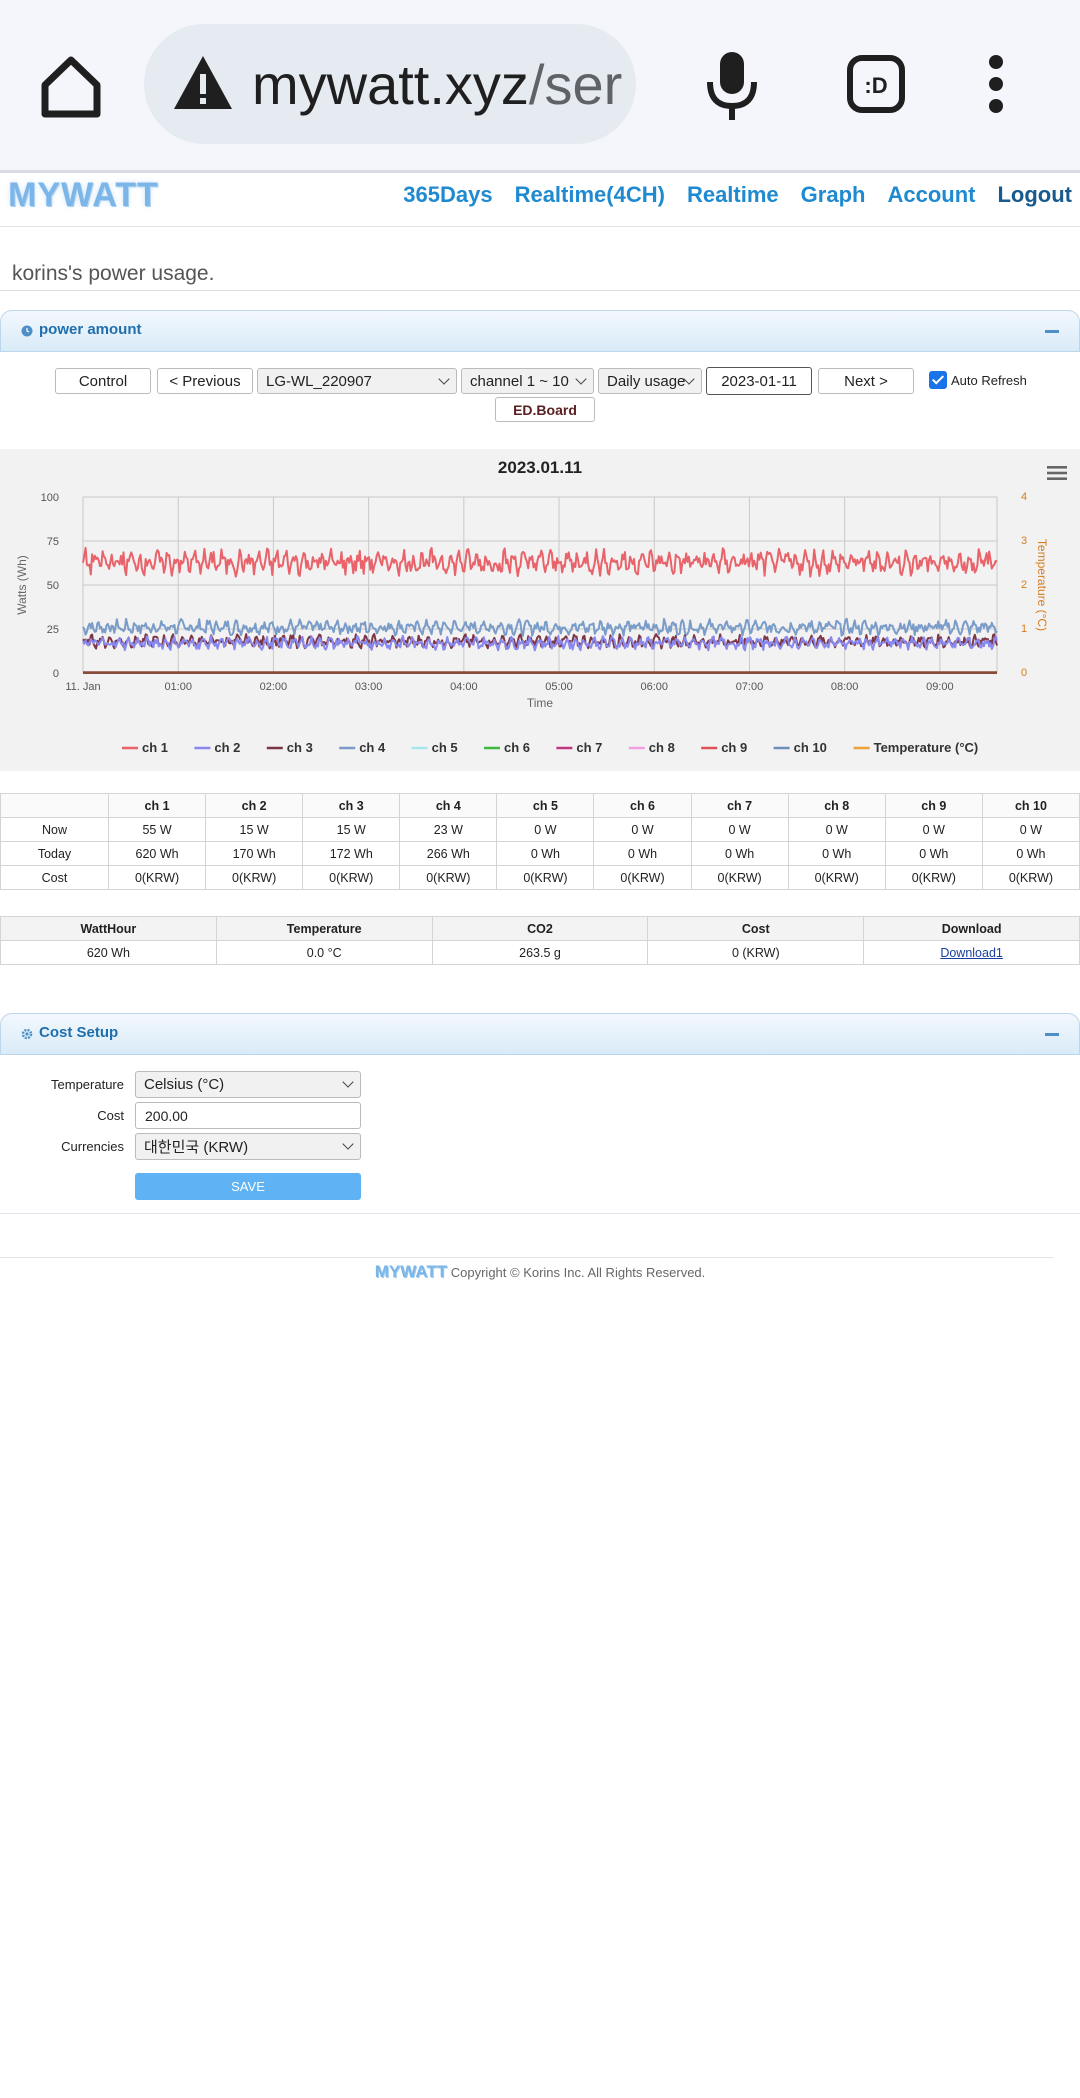 The width and height of the screenshot is (1080, 2098). I want to click on edboard-button: ED.Board, so click(545, 409).